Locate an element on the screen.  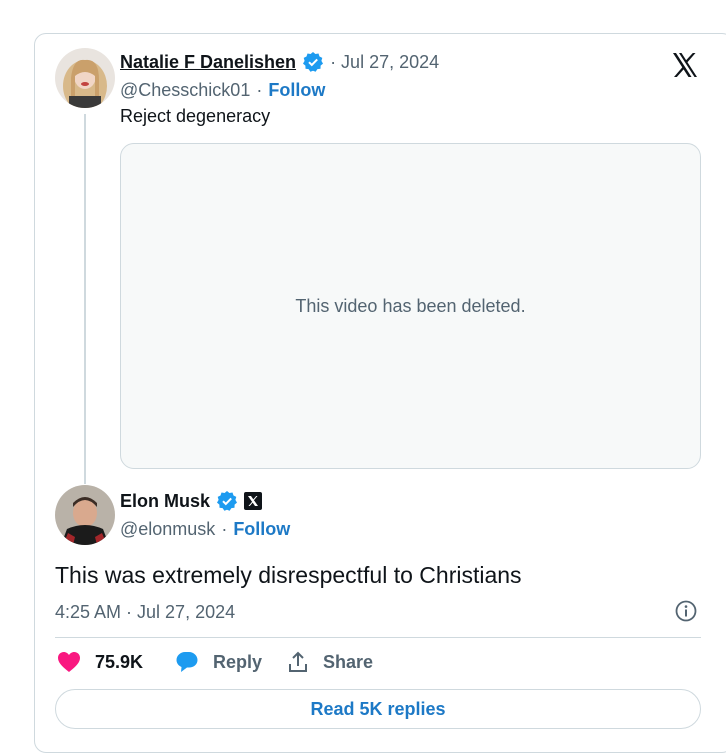
info-icon is located at coordinates (686, 611).